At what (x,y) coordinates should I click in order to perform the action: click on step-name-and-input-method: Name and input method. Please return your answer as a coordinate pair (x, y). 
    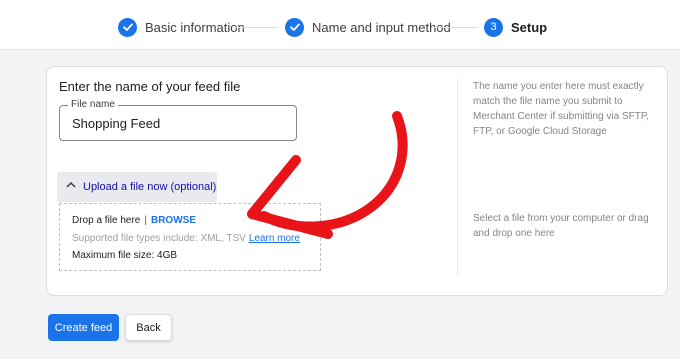
    Looking at the image, I should click on (368, 27).